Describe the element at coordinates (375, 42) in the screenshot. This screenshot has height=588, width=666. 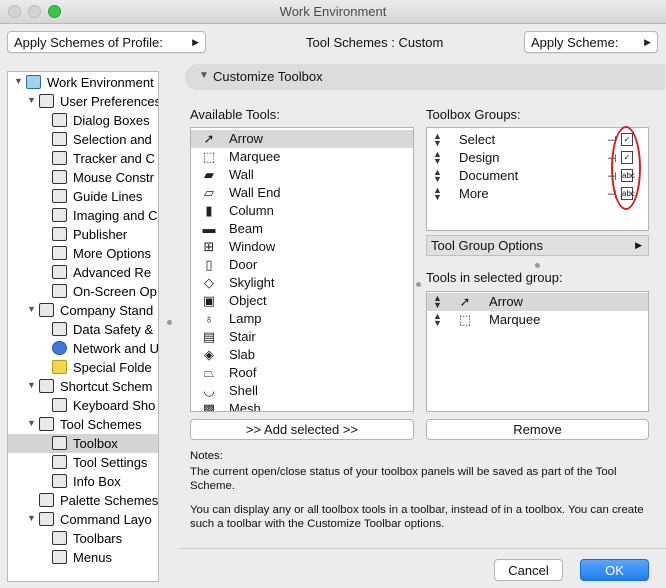
I see `tool-schemes-status: Tool Schemes : Custom` at that location.